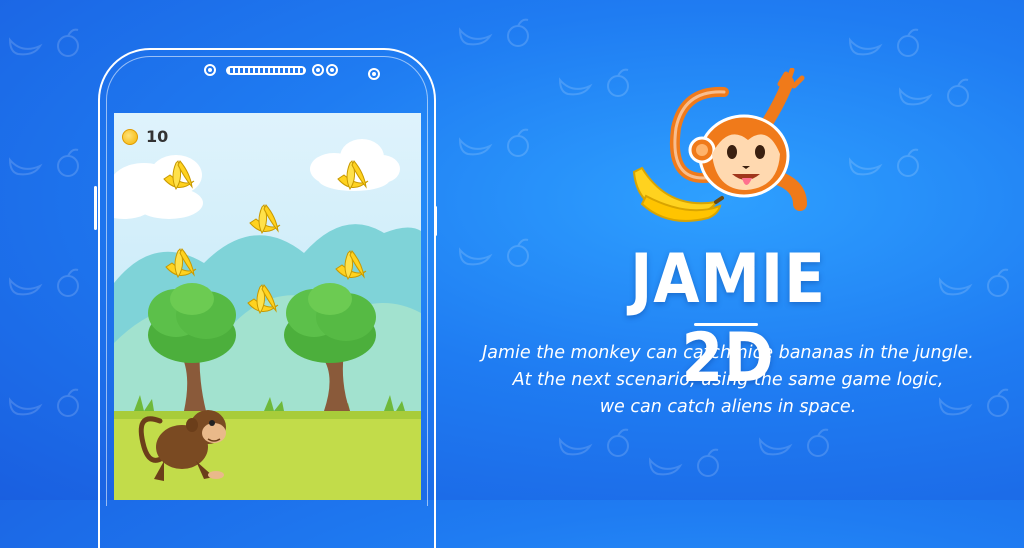  Describe the element at coordinates (728, 407) in the screenshot. I see `description-line: we can catch aliens in space.` at that location.